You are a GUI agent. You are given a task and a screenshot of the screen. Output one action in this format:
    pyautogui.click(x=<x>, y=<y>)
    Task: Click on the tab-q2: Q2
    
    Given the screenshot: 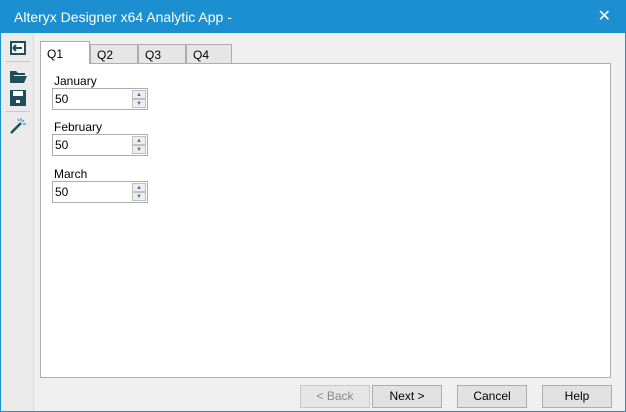 What is the action you would take?
    pyautogui.click(x=114, y=54)
    